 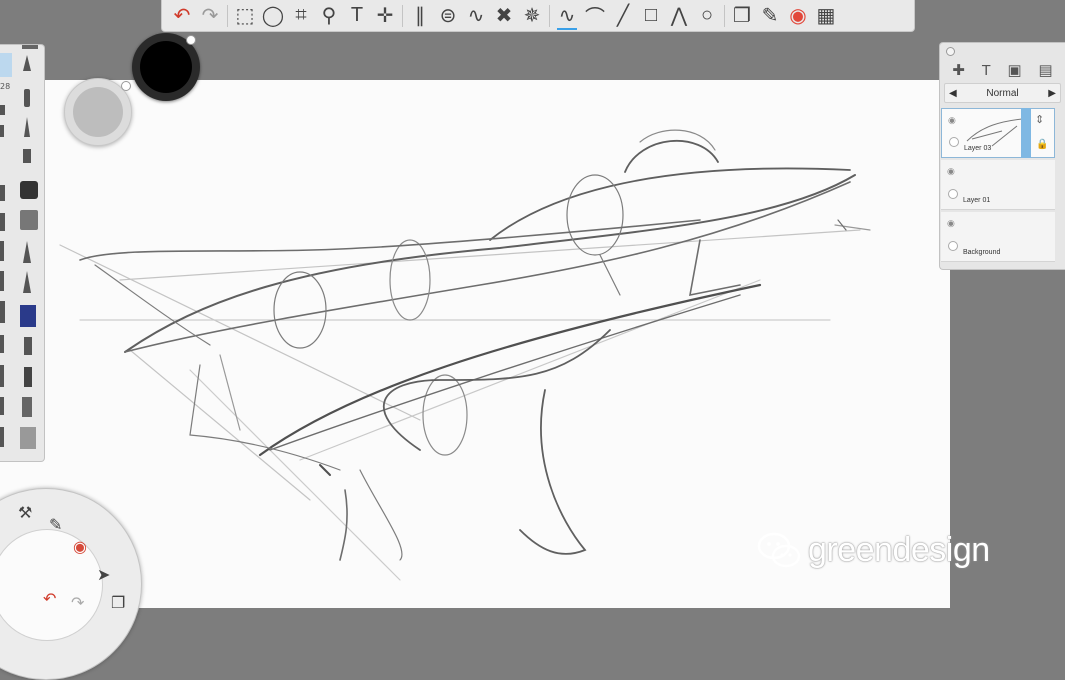 What do you see at coordinates (1015, 70) in the screenshot?
I see `add-image-icon: ▣` at bounding box center [1015, 70].